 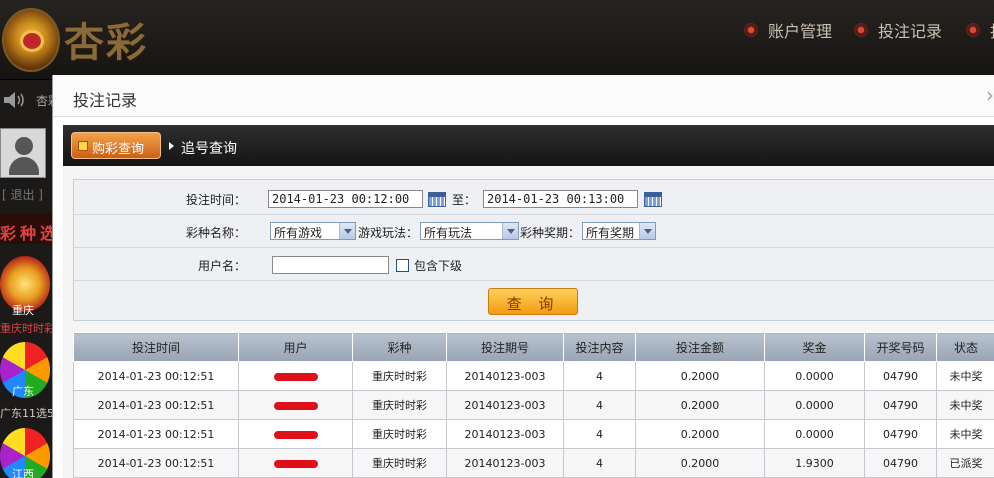 What do you see at coordinates (216, 200) in the screenshot?
I see `bet-time-label: 投注时间：` at bounding box center [216, 200].